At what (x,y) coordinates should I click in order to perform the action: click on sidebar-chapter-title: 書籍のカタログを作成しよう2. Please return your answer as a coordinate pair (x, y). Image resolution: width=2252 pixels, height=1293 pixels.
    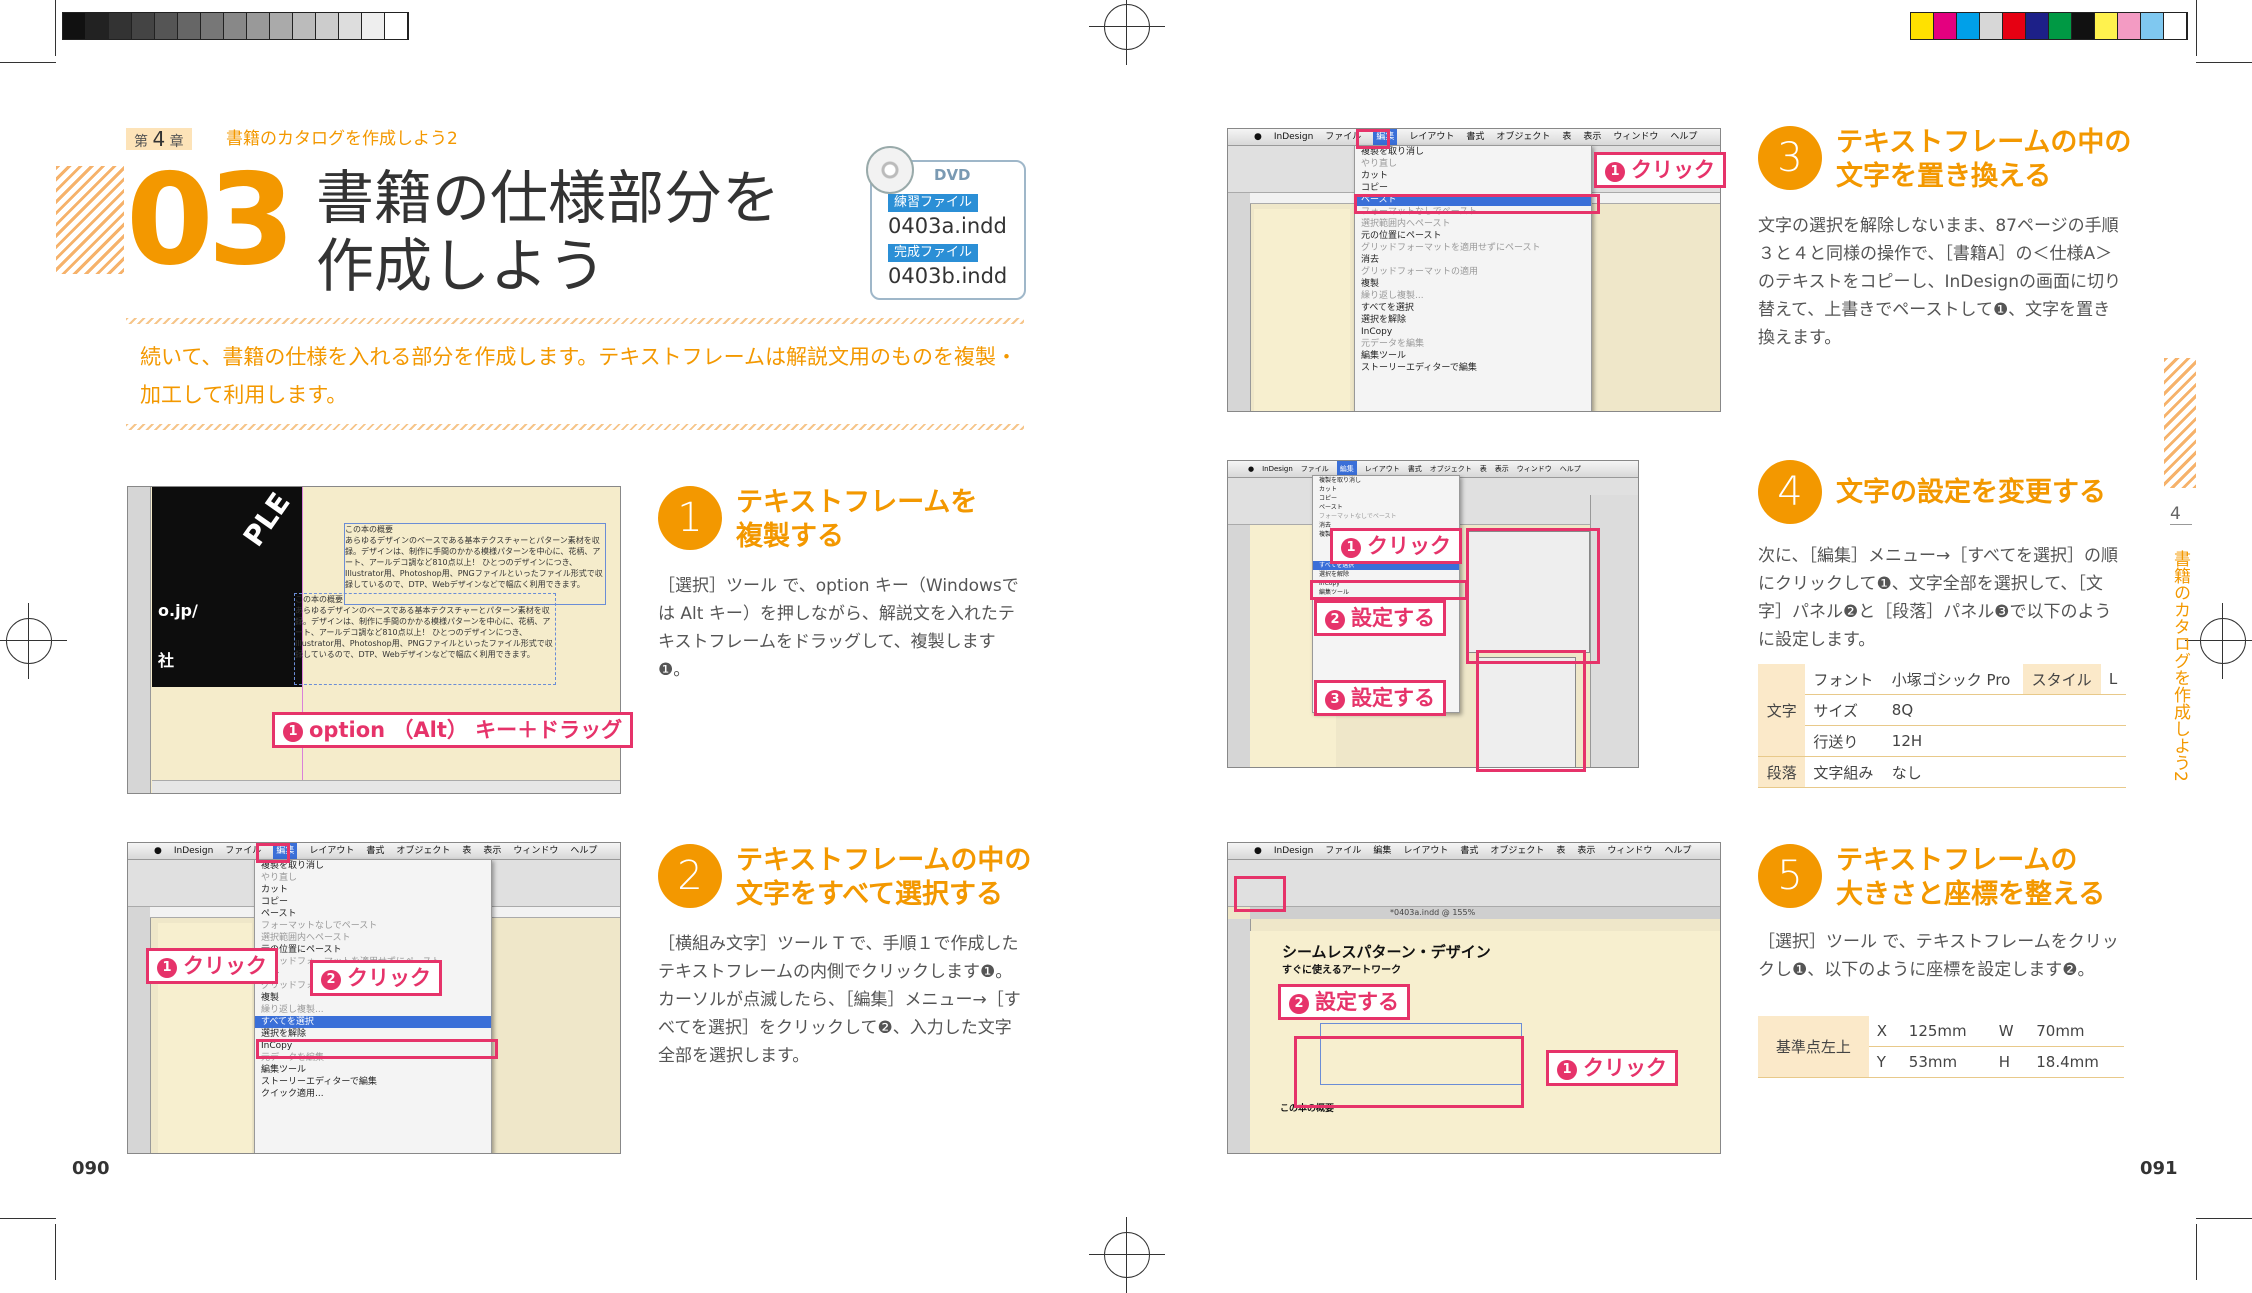
    Looking at the image, I should click on (2180, 666).